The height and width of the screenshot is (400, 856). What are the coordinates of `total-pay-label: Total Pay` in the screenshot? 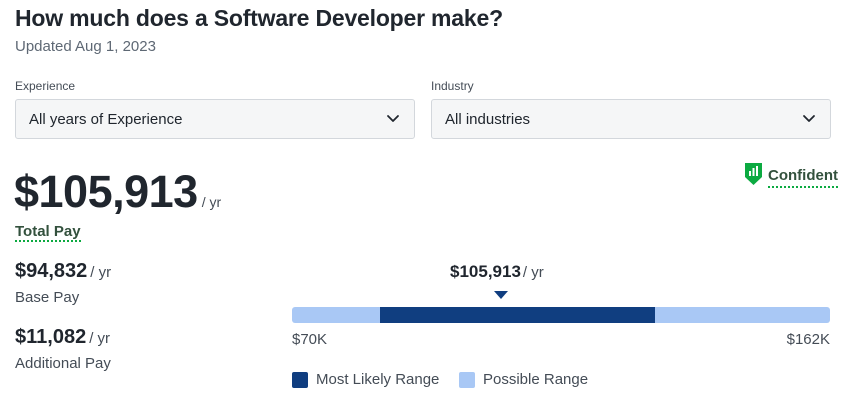 It's located at (48, 232).